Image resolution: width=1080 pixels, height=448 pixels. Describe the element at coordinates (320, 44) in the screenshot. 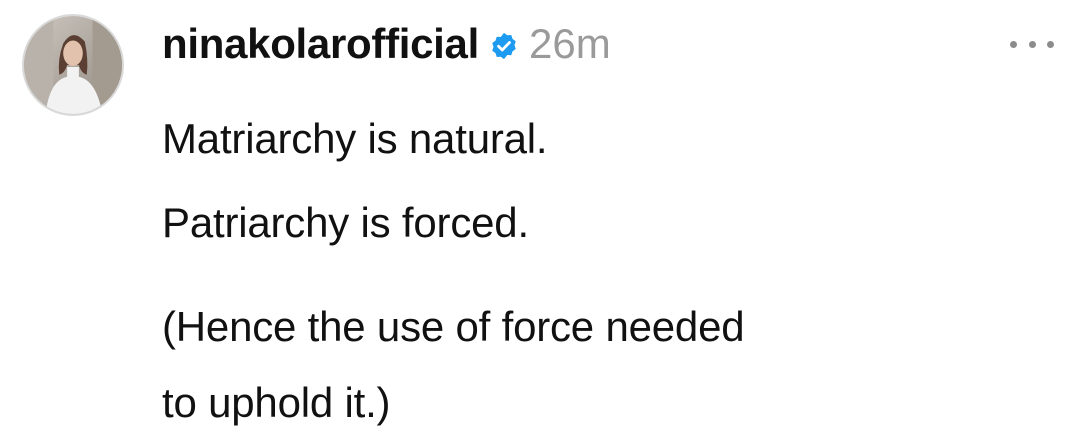

I see `username-link: ninakolarofficial` at that location.